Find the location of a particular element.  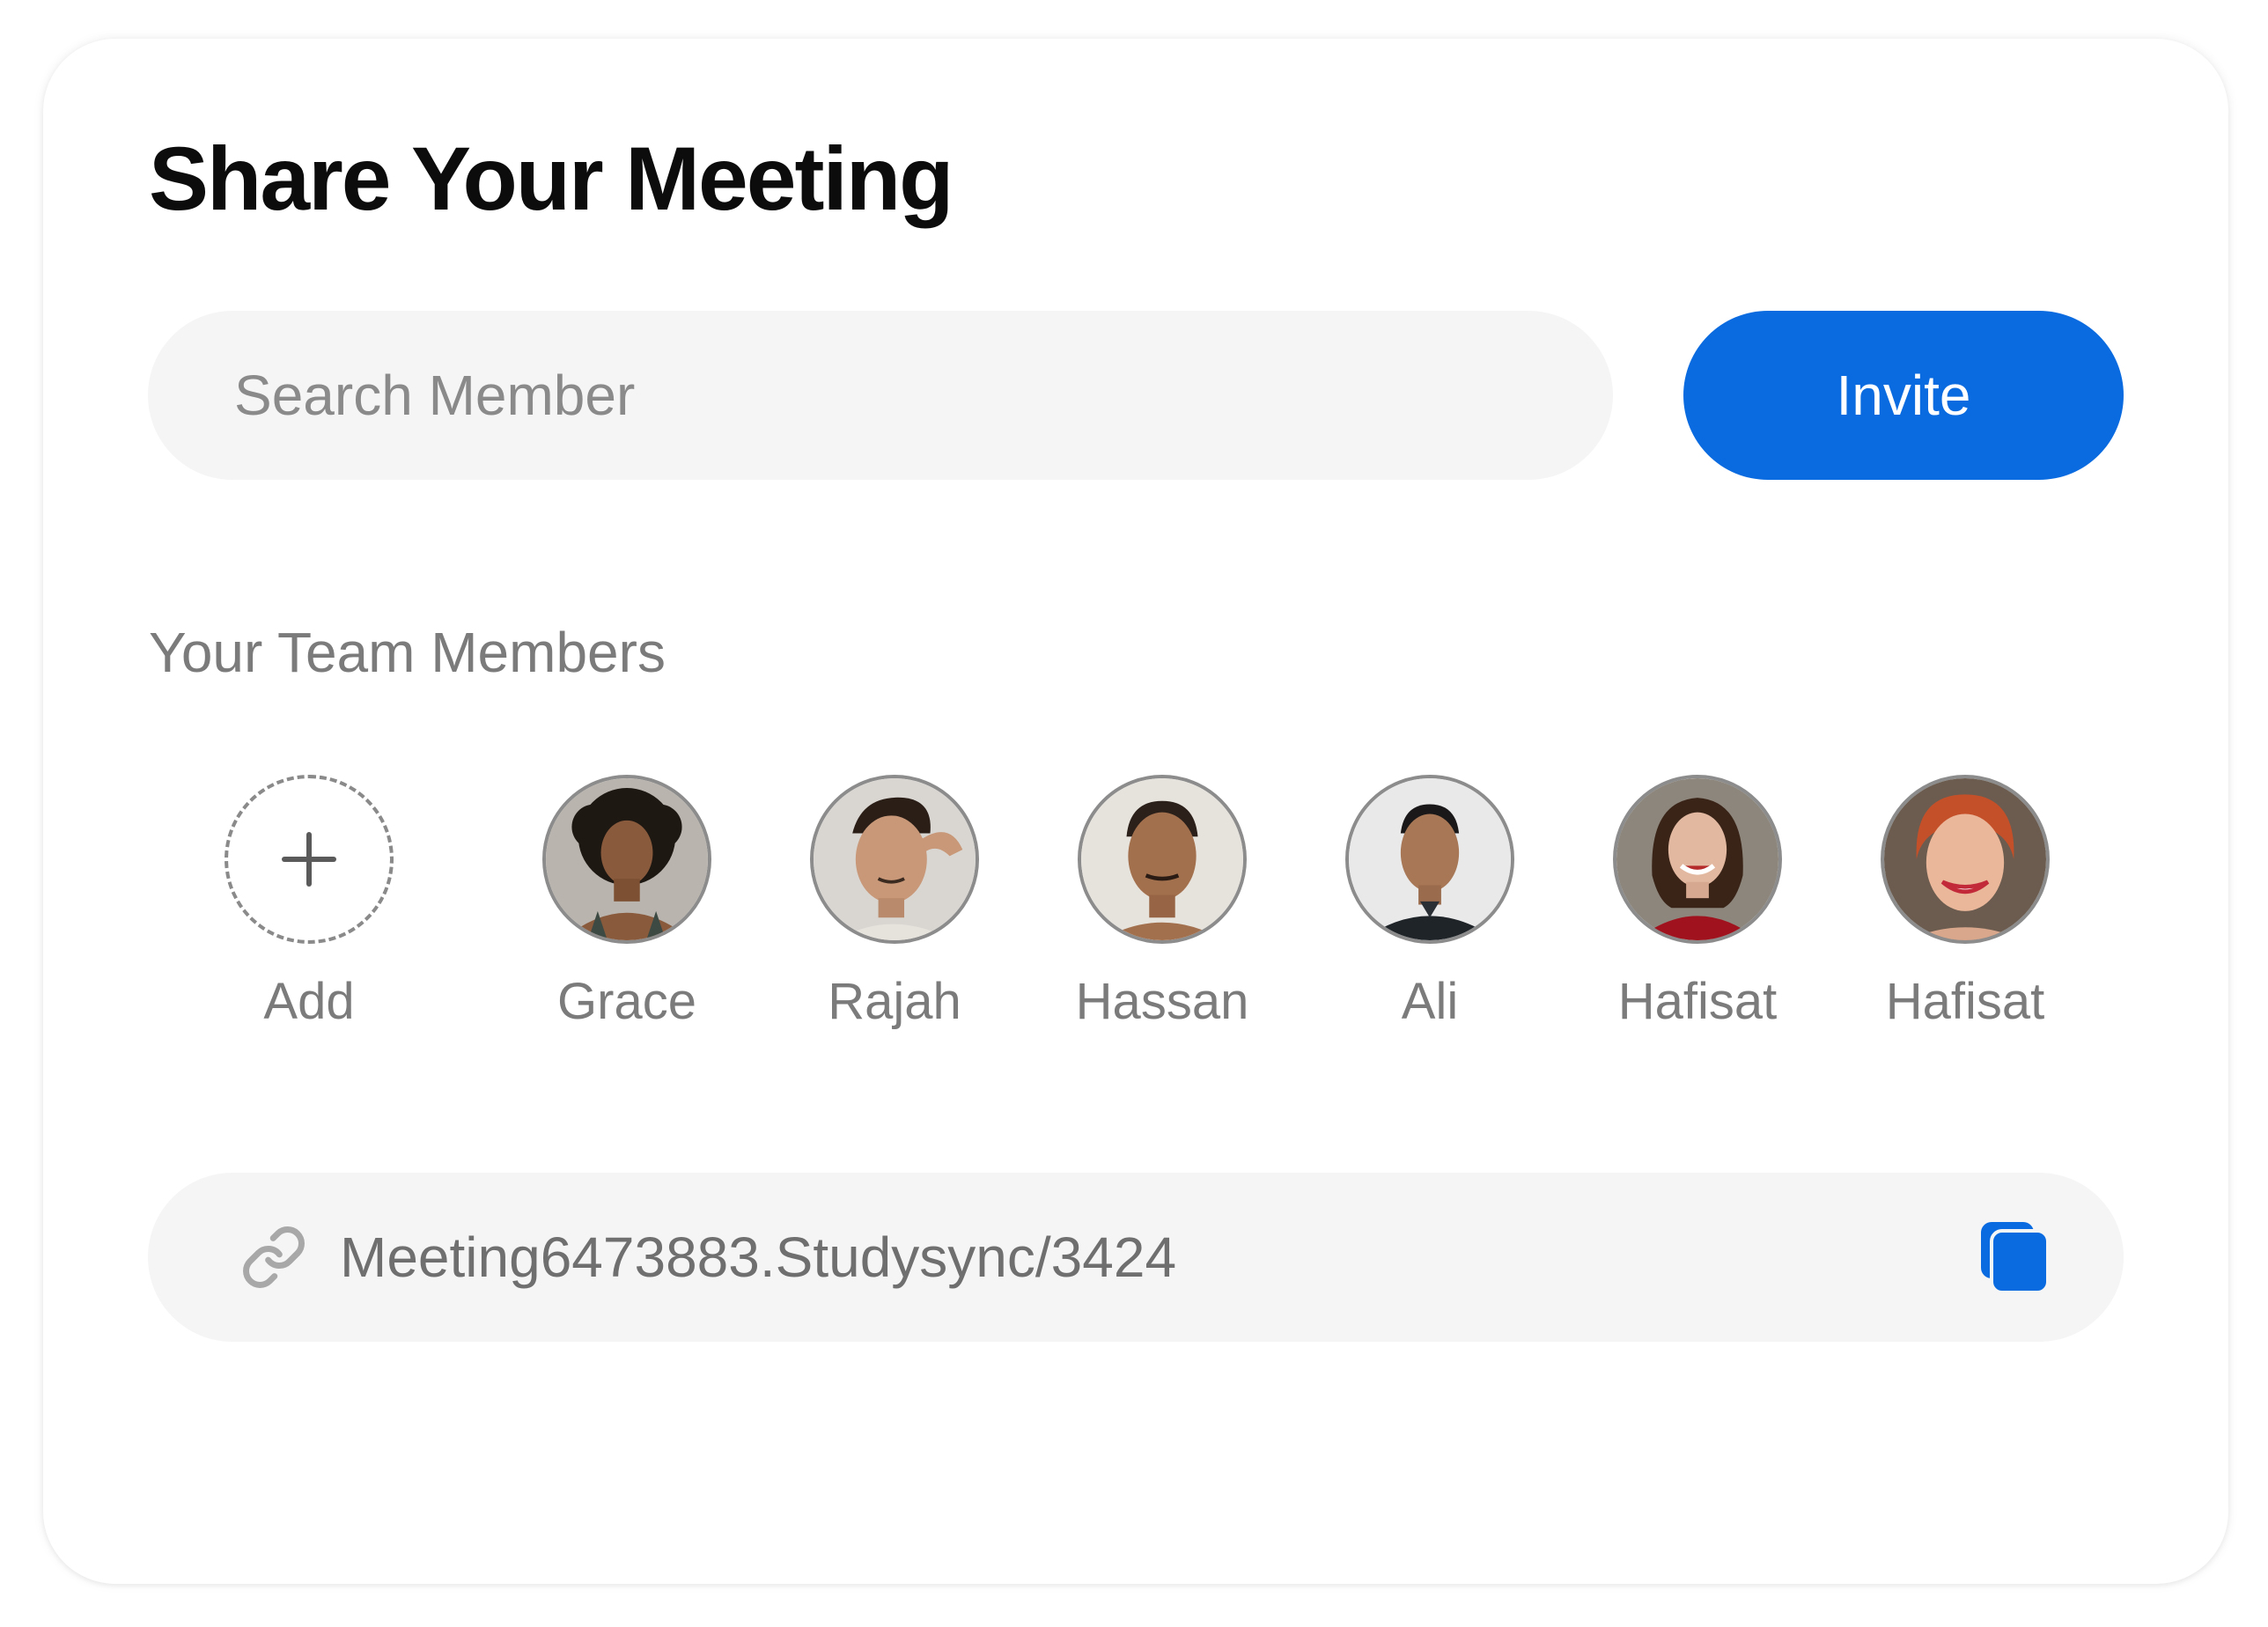

team-member-hassan: Hassan is located at coordinates (1162, 903).